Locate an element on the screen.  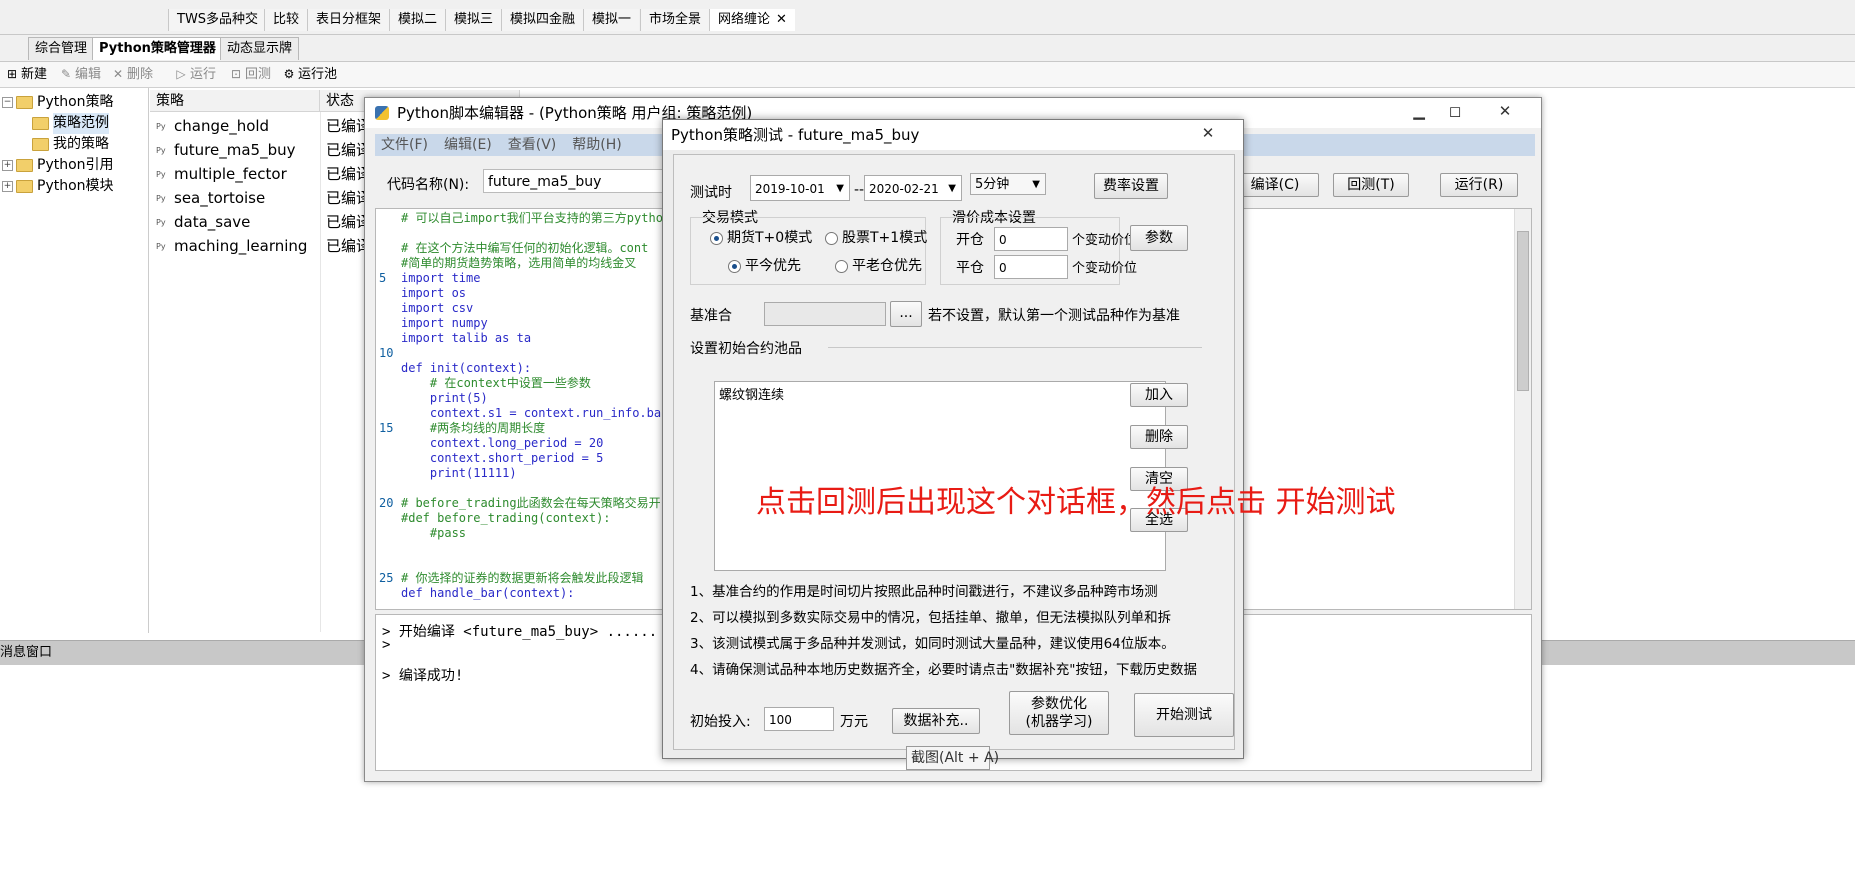
code-text: # 在context中设置一些参数 is located at coordinates (496, 383).